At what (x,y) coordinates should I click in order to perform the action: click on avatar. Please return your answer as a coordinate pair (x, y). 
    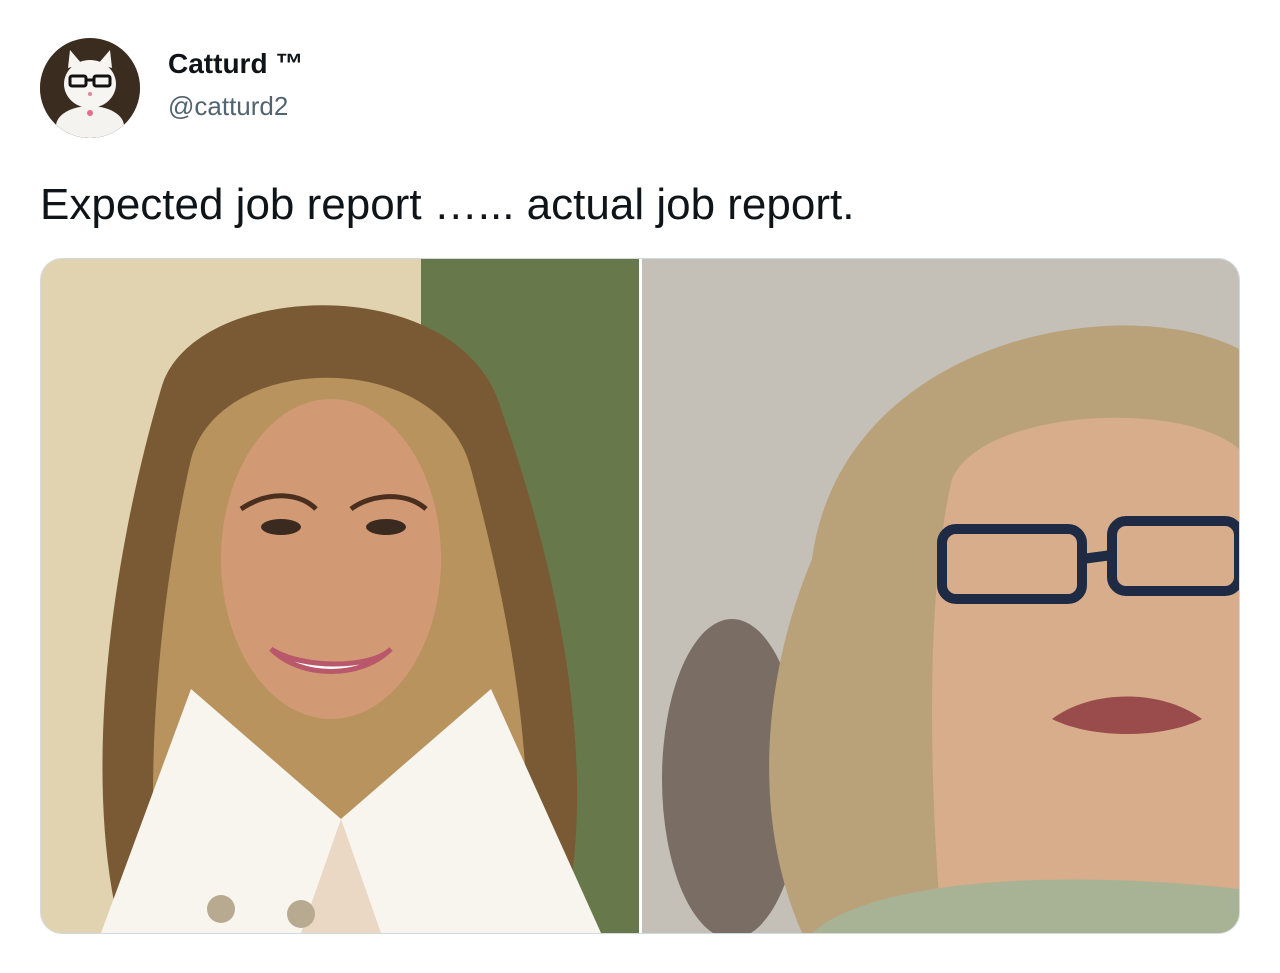
    Looking at the image, I should click on (90, 88).